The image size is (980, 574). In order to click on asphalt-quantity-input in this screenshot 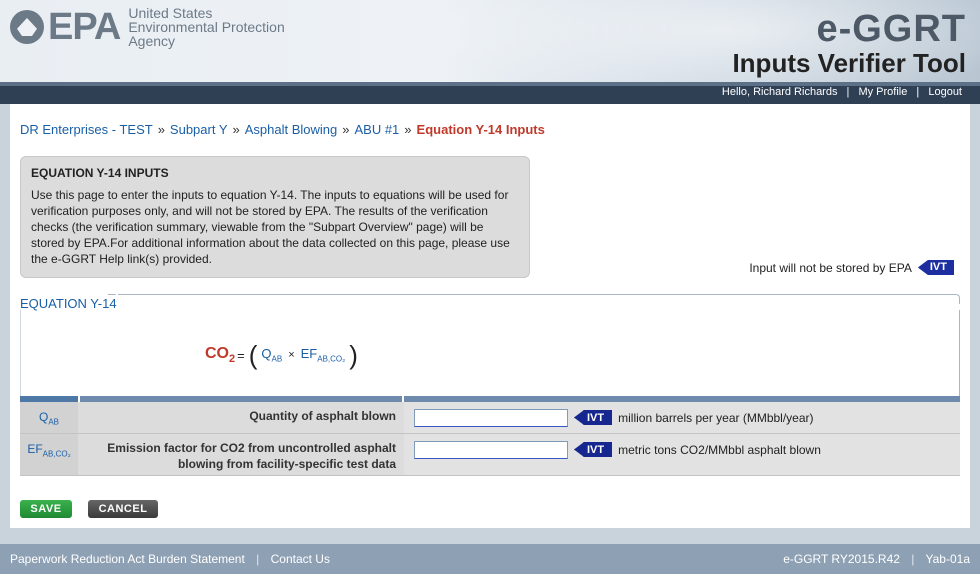, I will do `click(491, 418)`.